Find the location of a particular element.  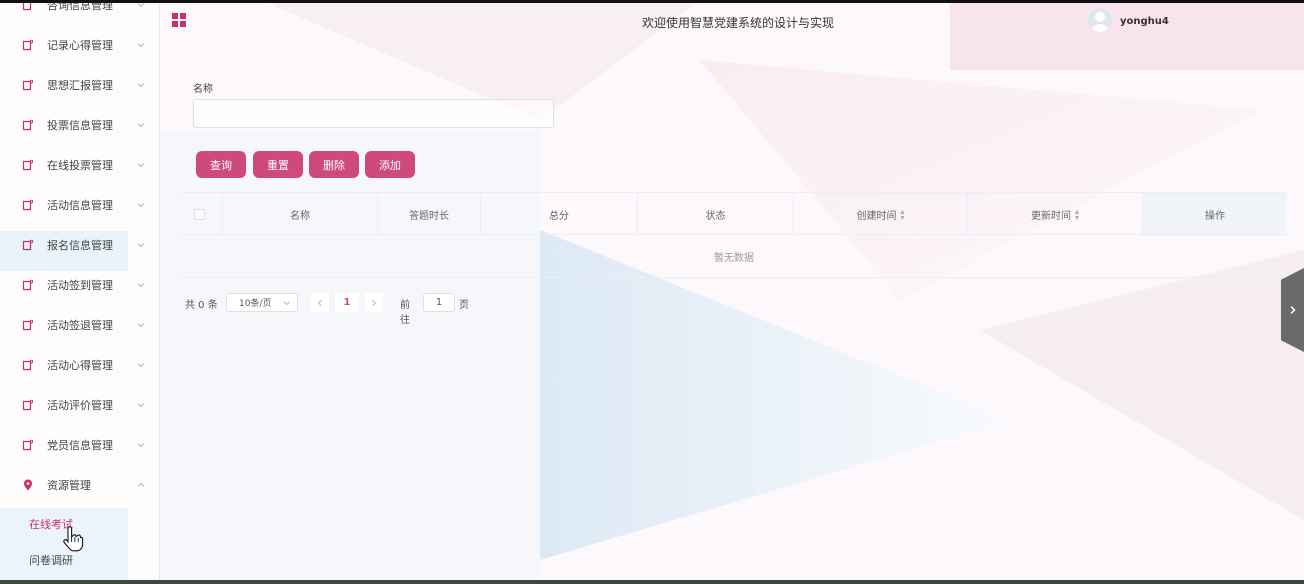

name-search-label: 名称 is located at coordinates (203, 89).